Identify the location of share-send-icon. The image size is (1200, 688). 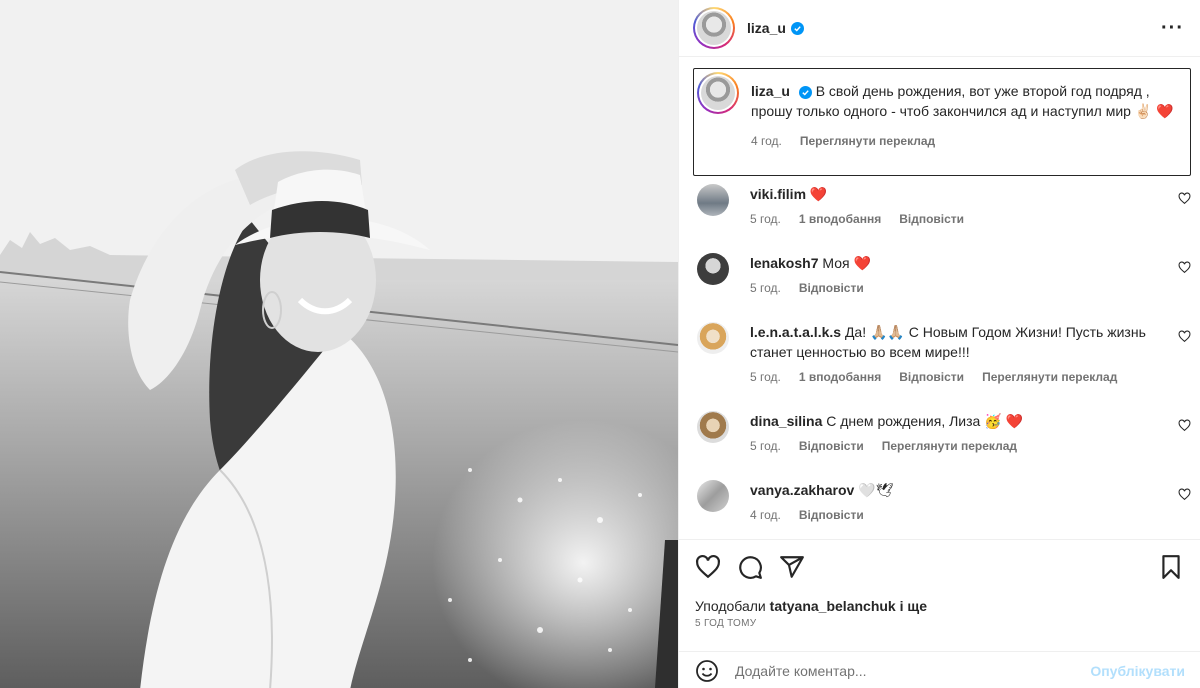
(792, 567).